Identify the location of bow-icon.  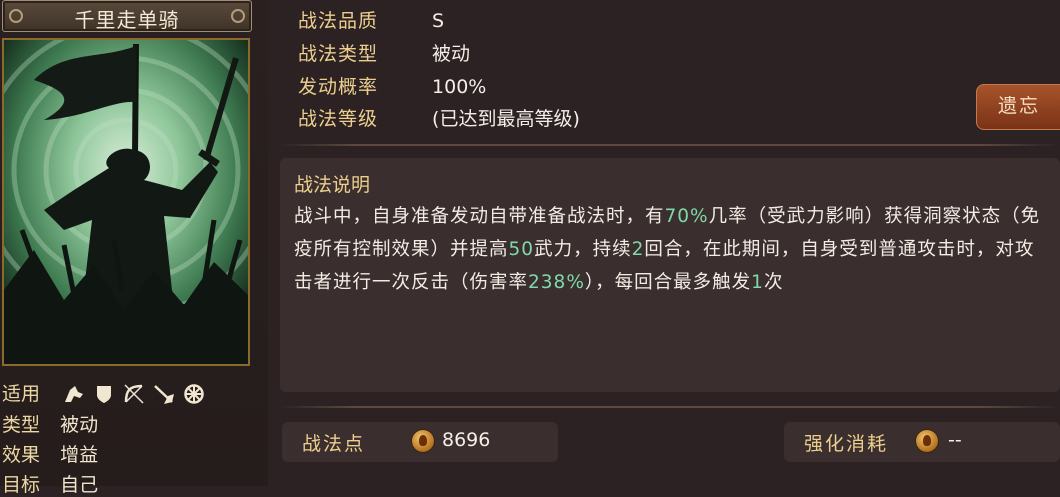
(134, 394).